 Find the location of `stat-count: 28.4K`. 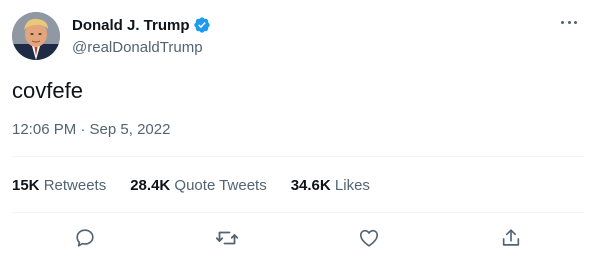

stat-count: 28.4K is located at coordinates (152, 185).